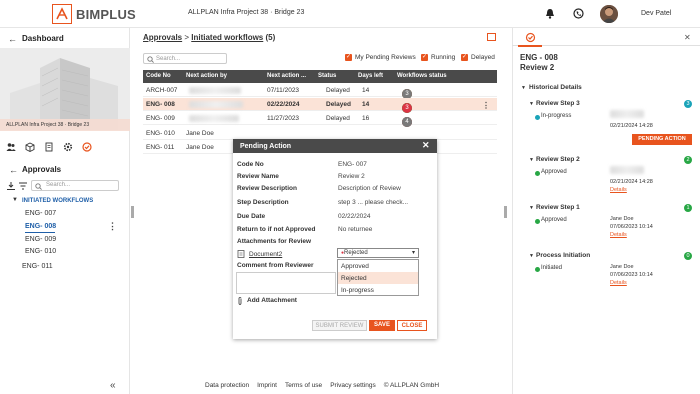  Describe the element at coordinates (40, 232) in the screenshot. I see `selected-underline` at that location.